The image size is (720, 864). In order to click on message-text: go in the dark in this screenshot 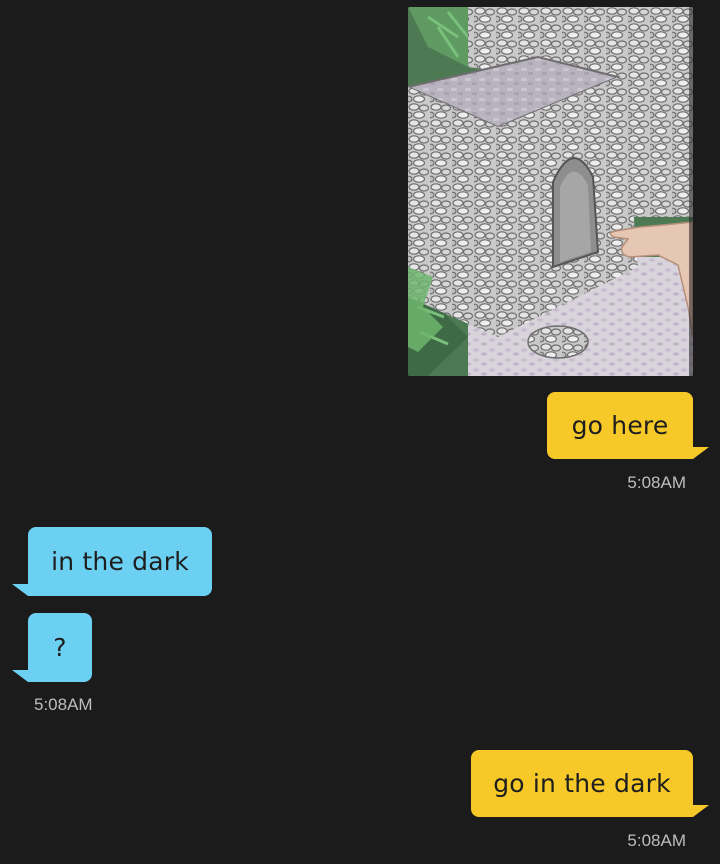, I will do `click(582, 783)`.